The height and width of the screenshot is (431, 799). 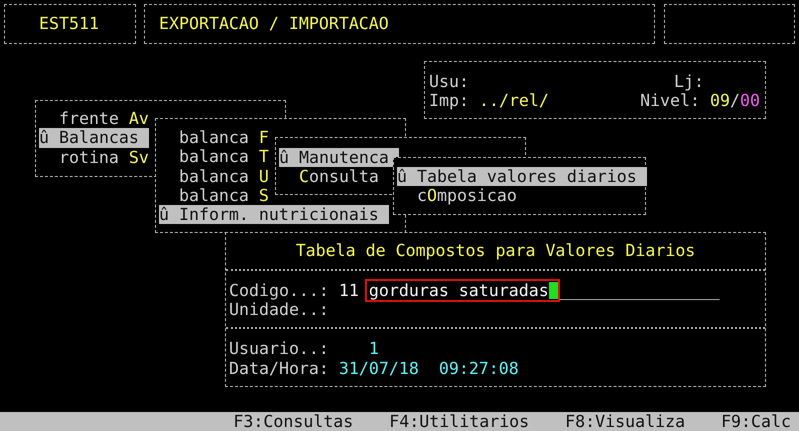 I want to click on user-label: Usu:, so click(x=449, y=82).